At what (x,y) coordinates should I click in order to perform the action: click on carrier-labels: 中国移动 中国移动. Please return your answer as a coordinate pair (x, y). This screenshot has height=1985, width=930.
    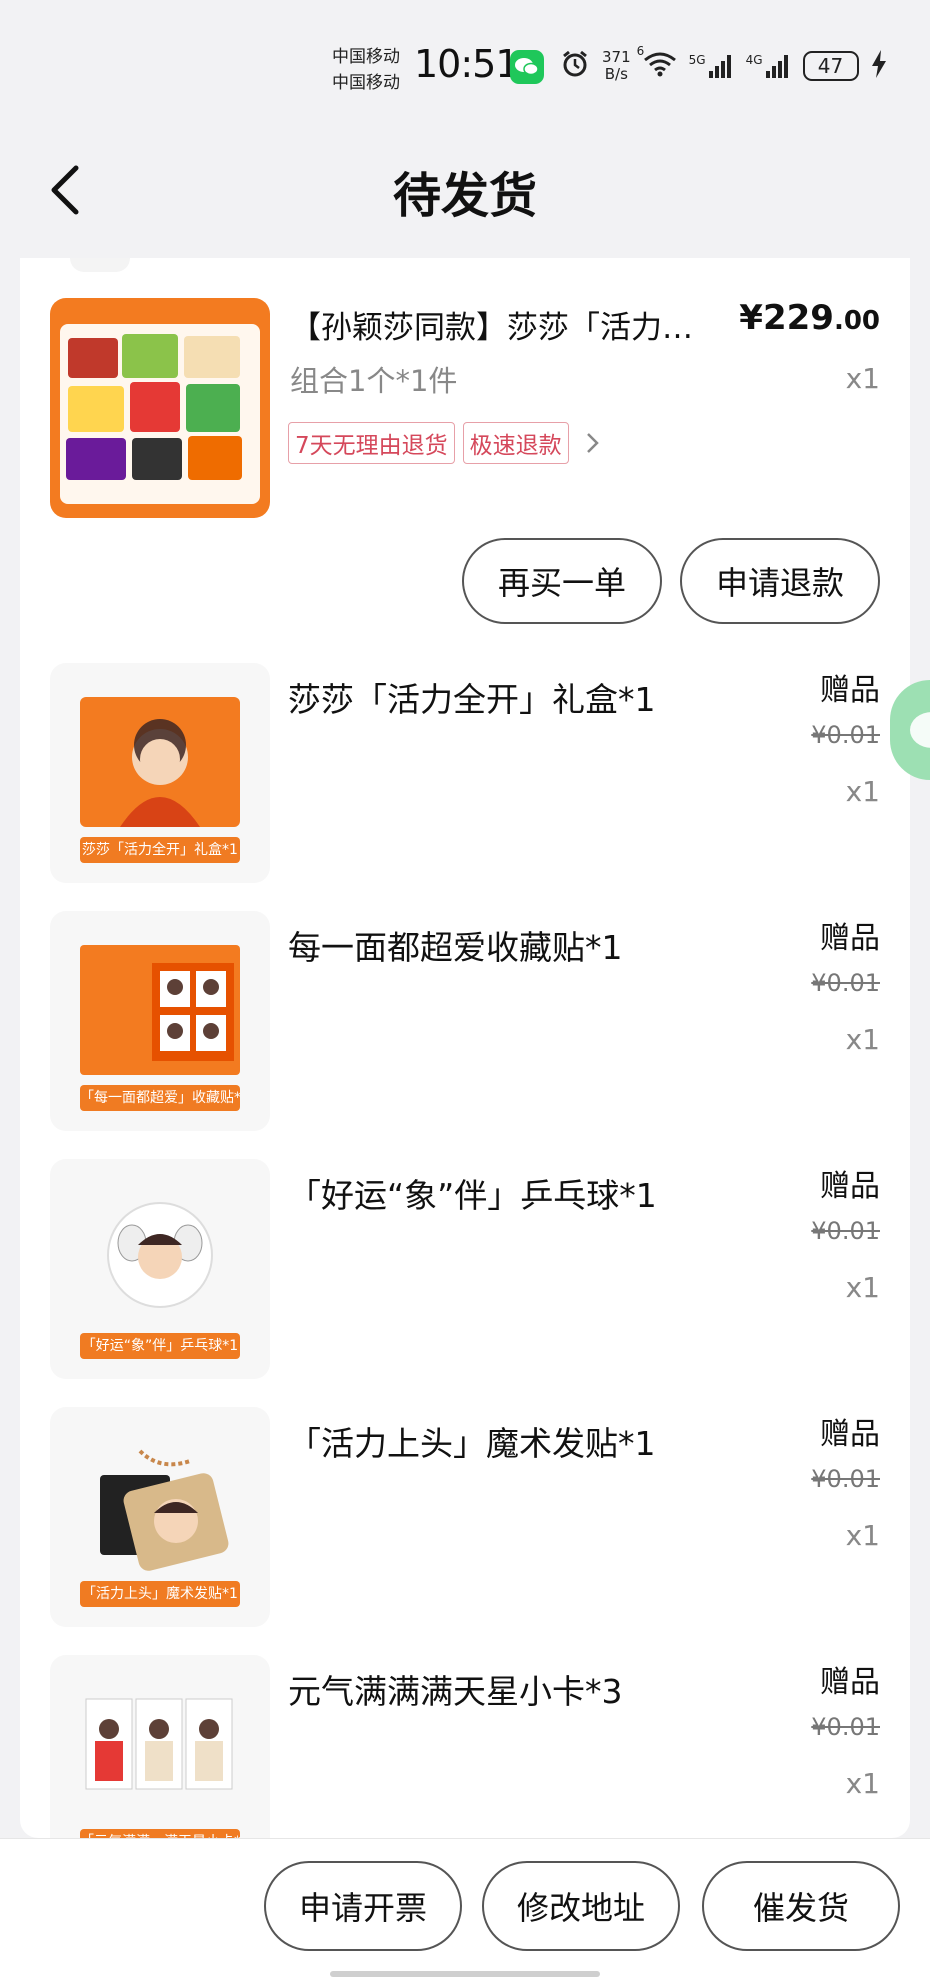
    Looking at the image, I should click on (366, 70).